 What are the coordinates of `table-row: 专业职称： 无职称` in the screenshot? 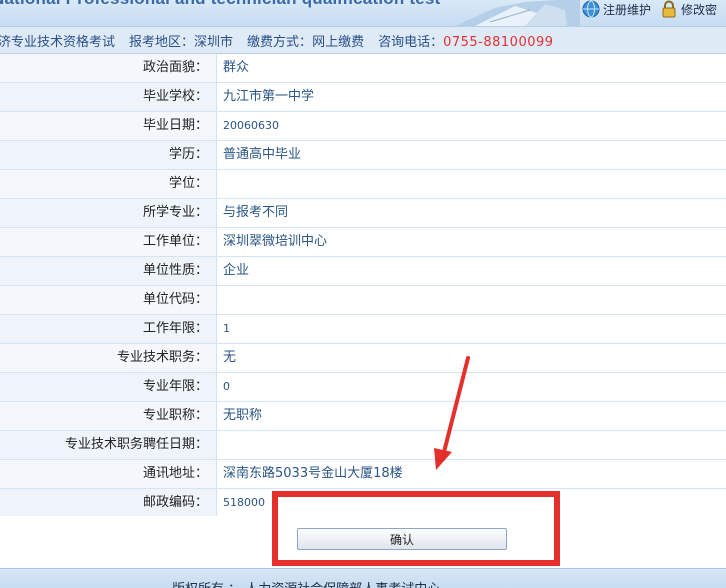 It's located at (363, 416).